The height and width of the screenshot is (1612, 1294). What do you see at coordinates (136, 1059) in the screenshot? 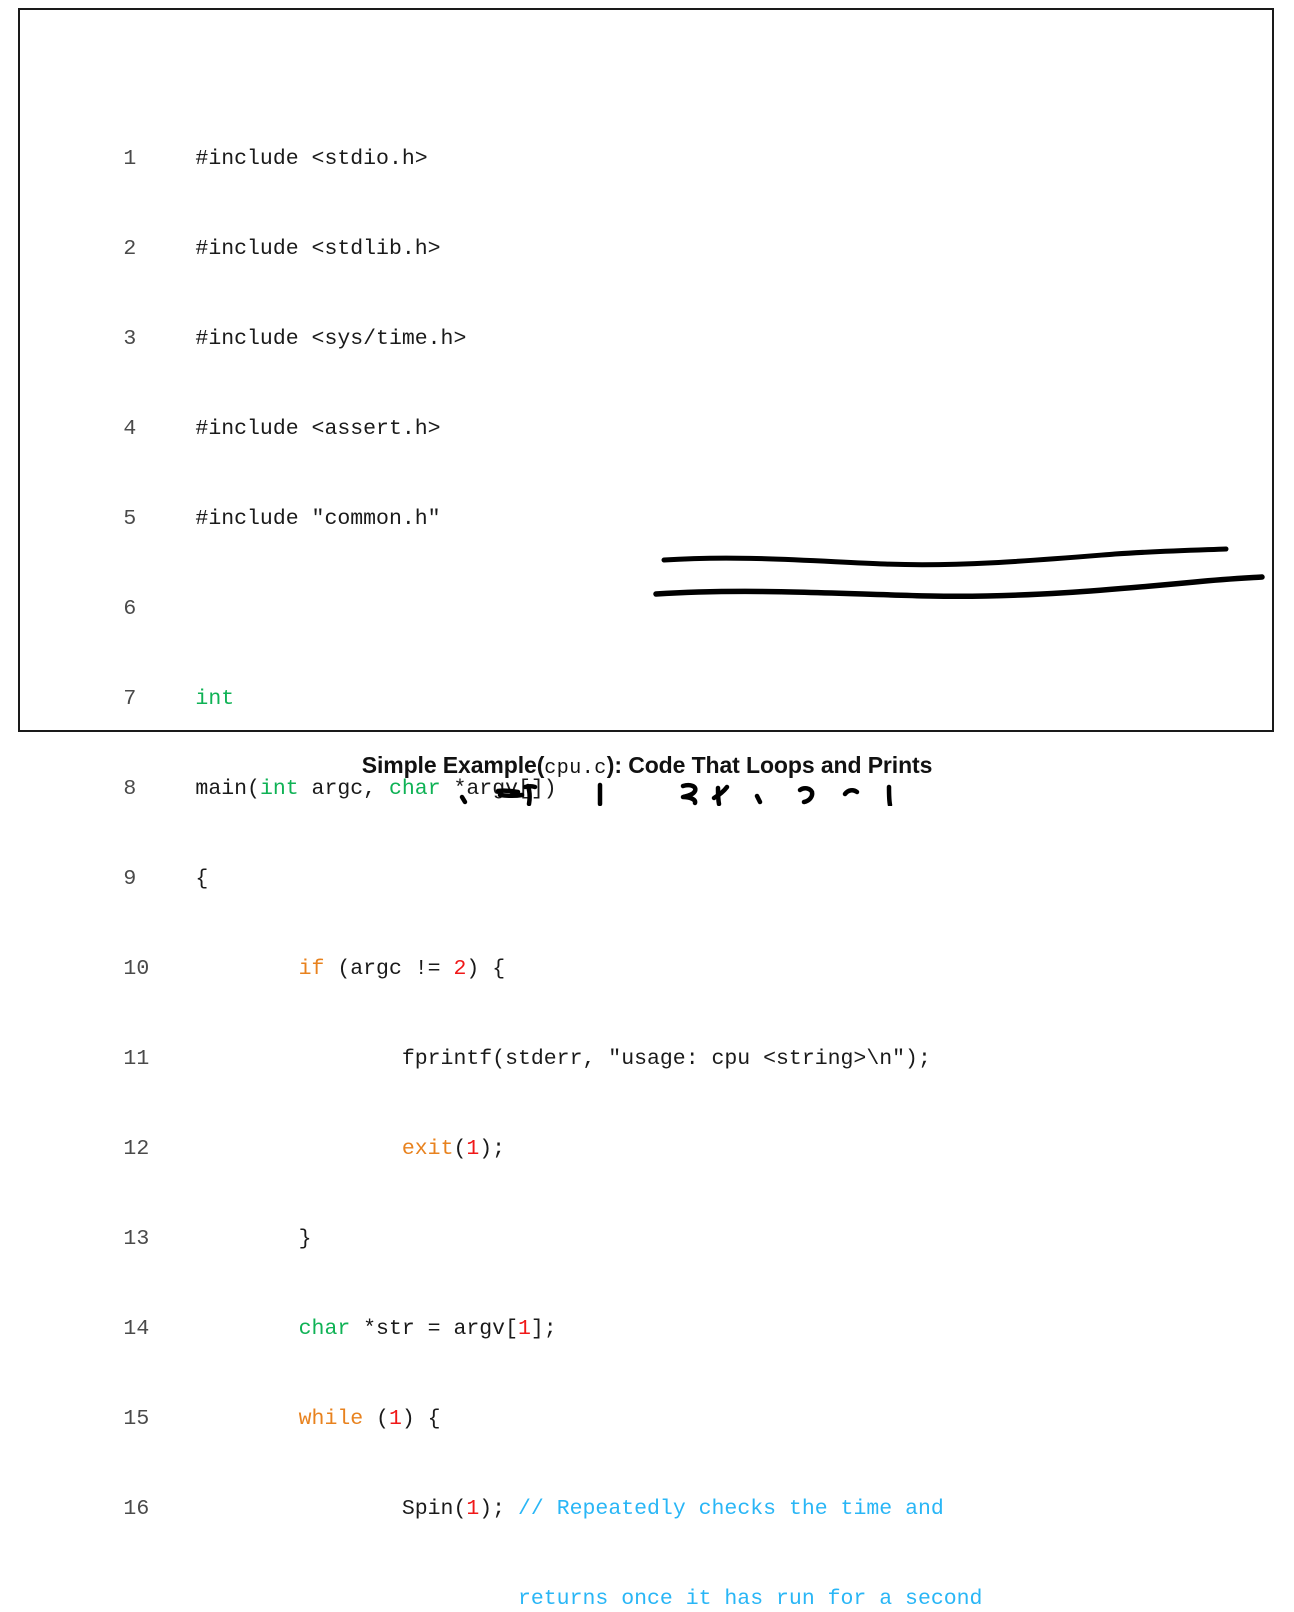
I see `line-number: 11` at bounding box center [136, 1059].